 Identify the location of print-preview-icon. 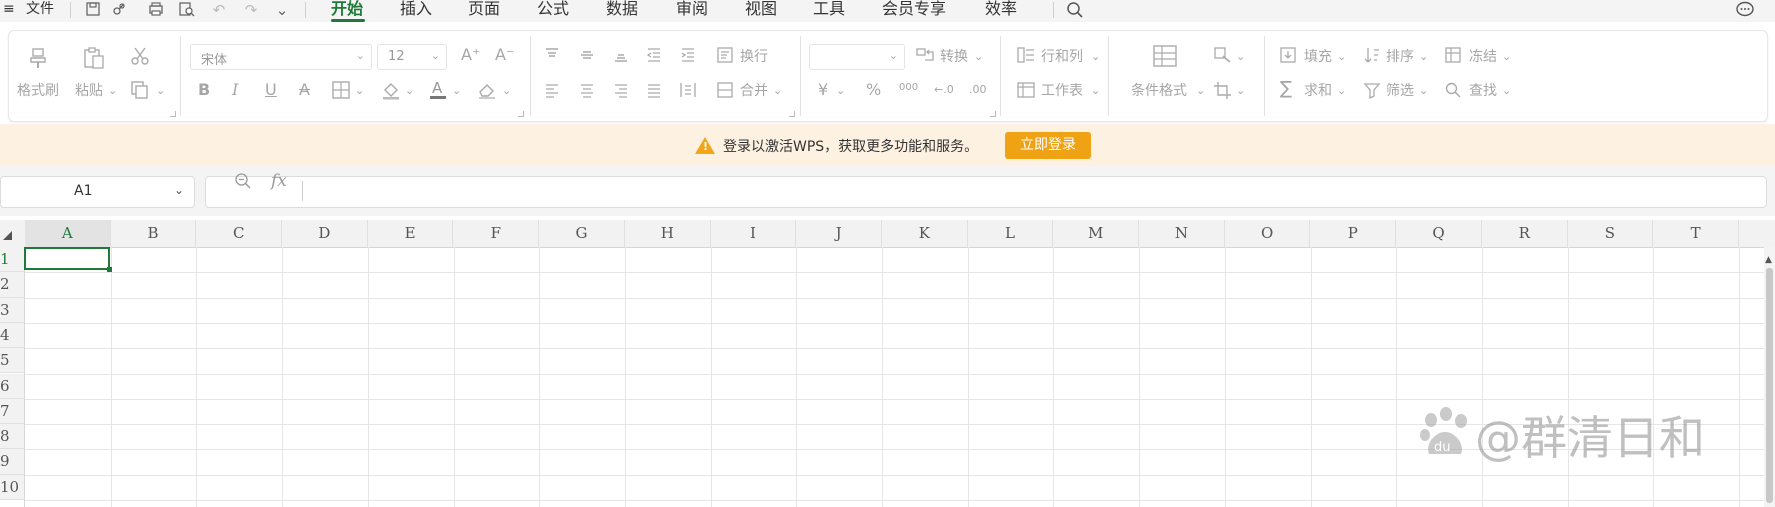
(187, 10).